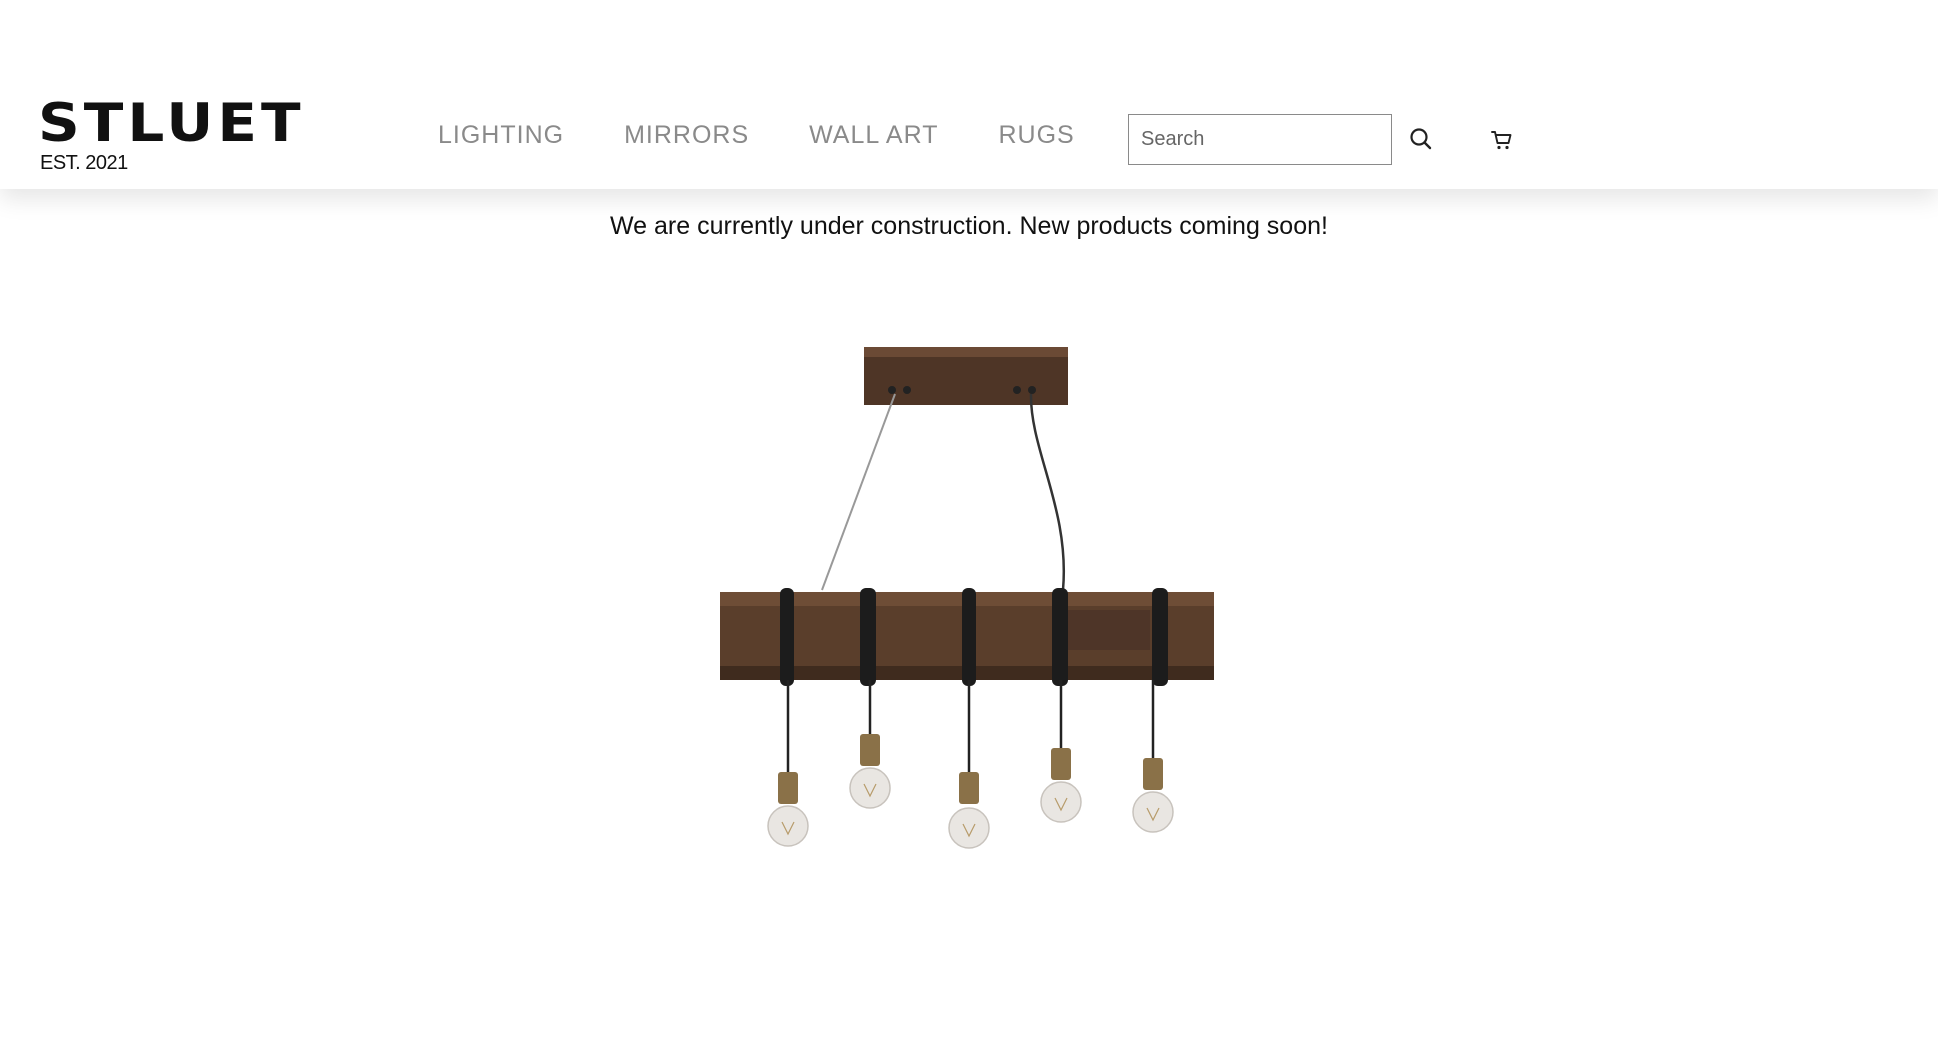  What do you see at coordinates (873, 135) in the screenshot?
I see `nav-item-wall-art: WALL ART` at bounding box center [873, 135].